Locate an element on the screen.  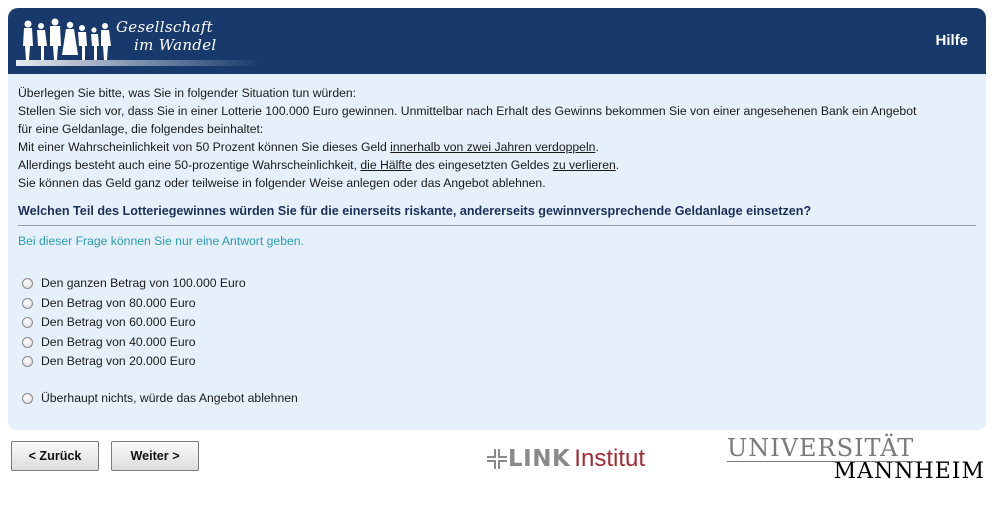
link-logo-light: Institut is located at coordinates (609, 458).